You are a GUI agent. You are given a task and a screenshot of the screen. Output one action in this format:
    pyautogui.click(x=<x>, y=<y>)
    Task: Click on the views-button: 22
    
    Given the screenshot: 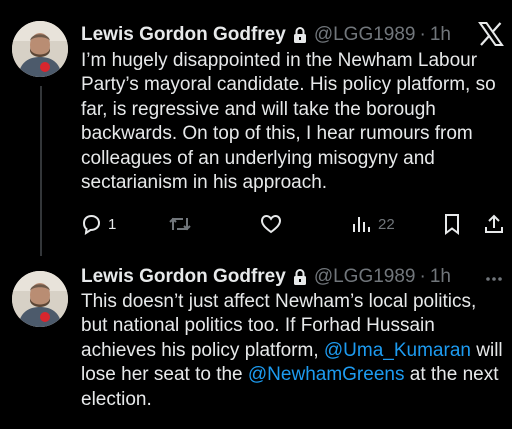 What is the action you would take?
    pyautogui.click(x=372, y=224)
    